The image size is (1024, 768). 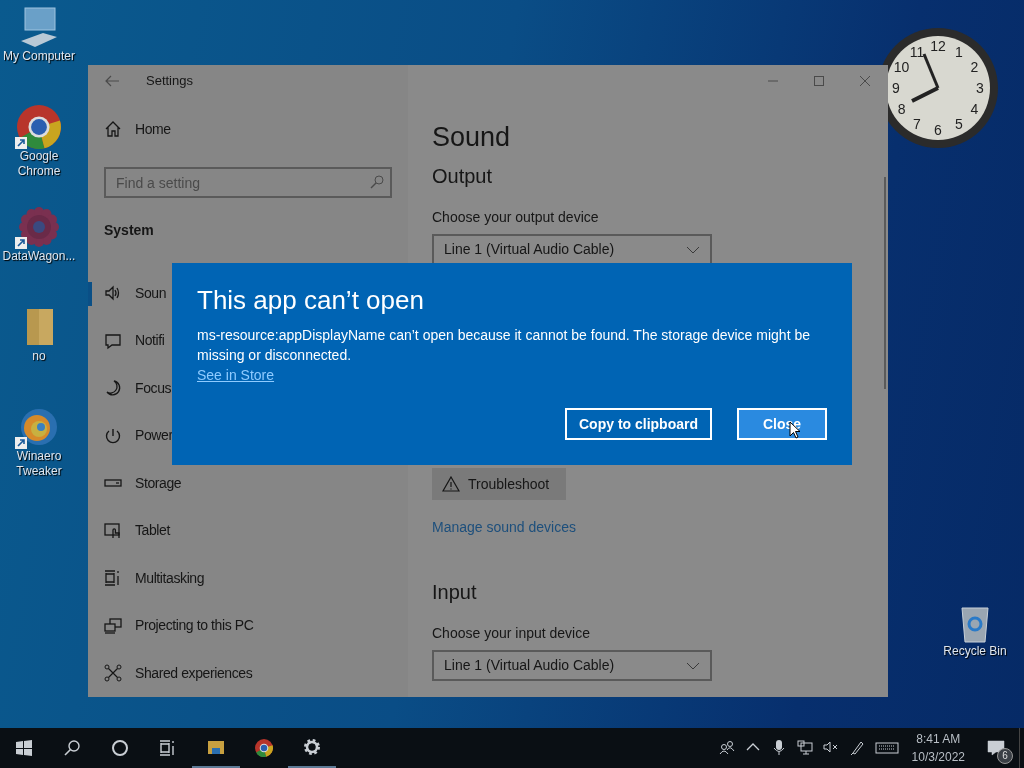 I want to click on nav-label: Projecting to this PC, so click(x=194, y=626).